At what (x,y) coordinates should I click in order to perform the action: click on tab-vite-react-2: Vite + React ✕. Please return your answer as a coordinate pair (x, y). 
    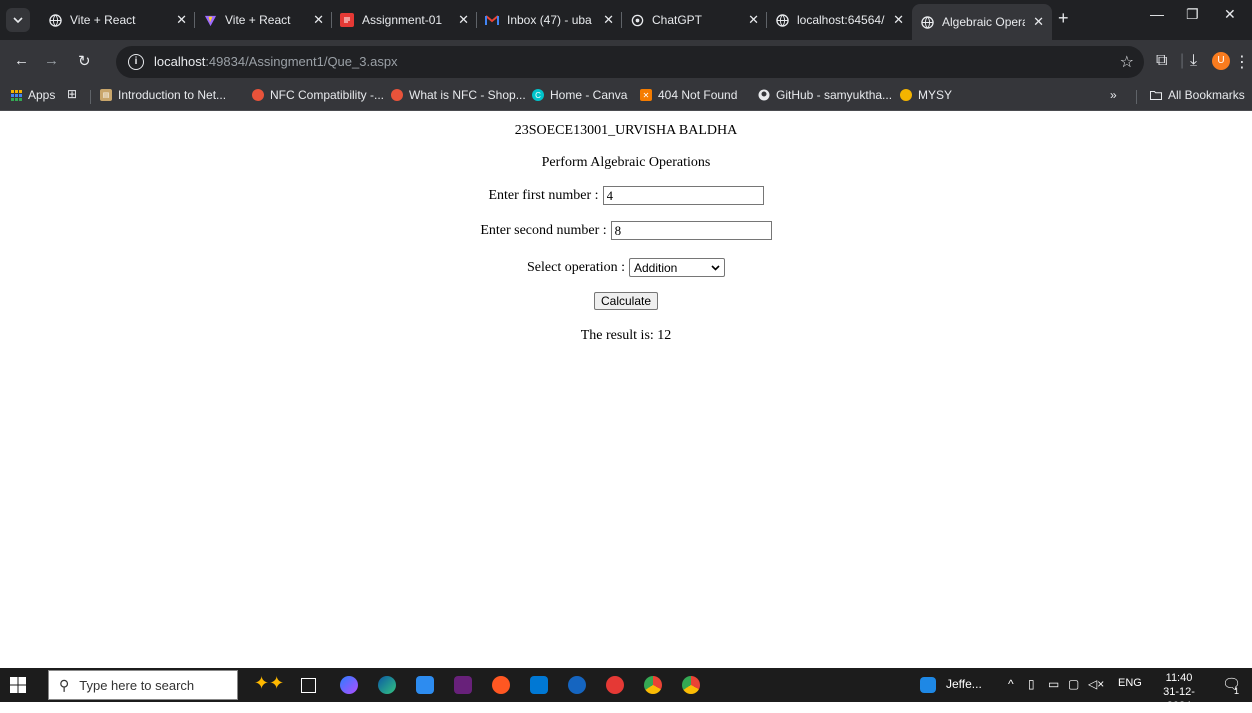
    Looking at the image, I should click on (263, 20).